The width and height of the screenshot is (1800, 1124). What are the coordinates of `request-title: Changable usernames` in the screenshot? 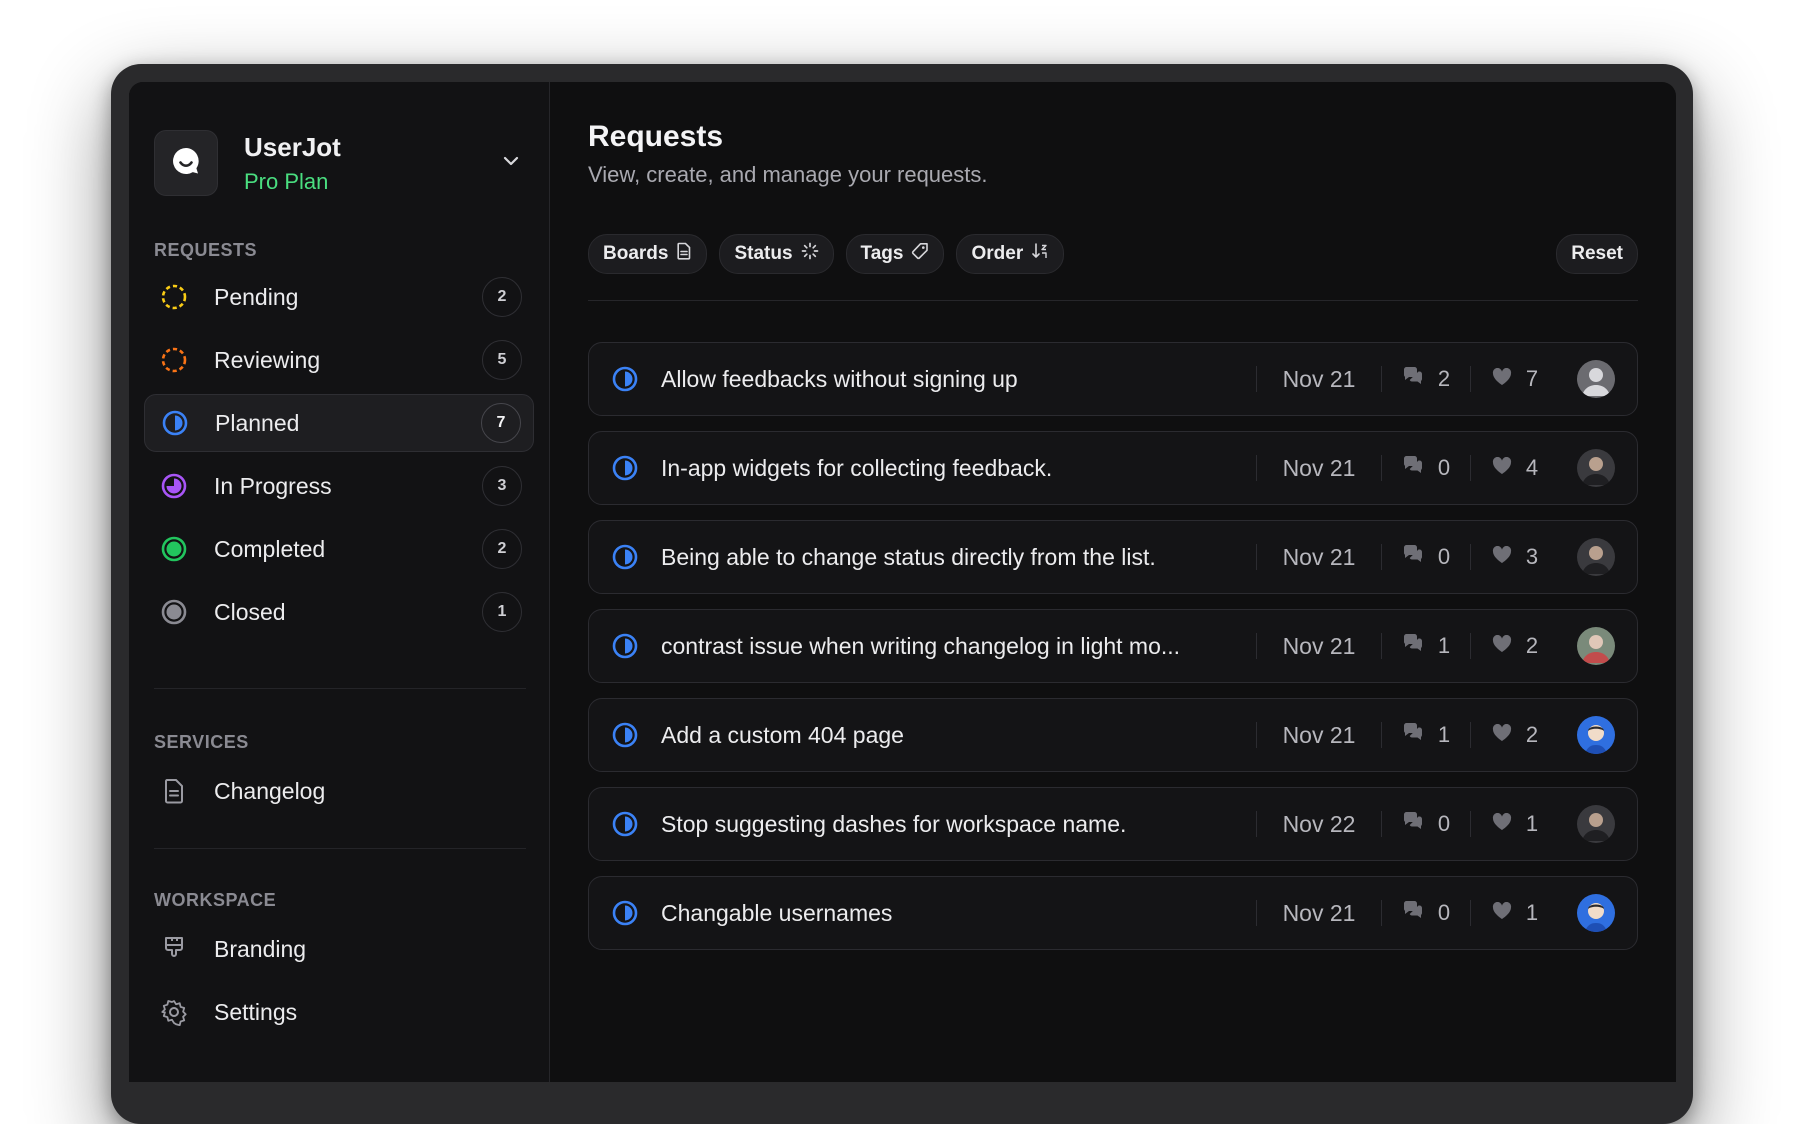 It's located at (777, 912).